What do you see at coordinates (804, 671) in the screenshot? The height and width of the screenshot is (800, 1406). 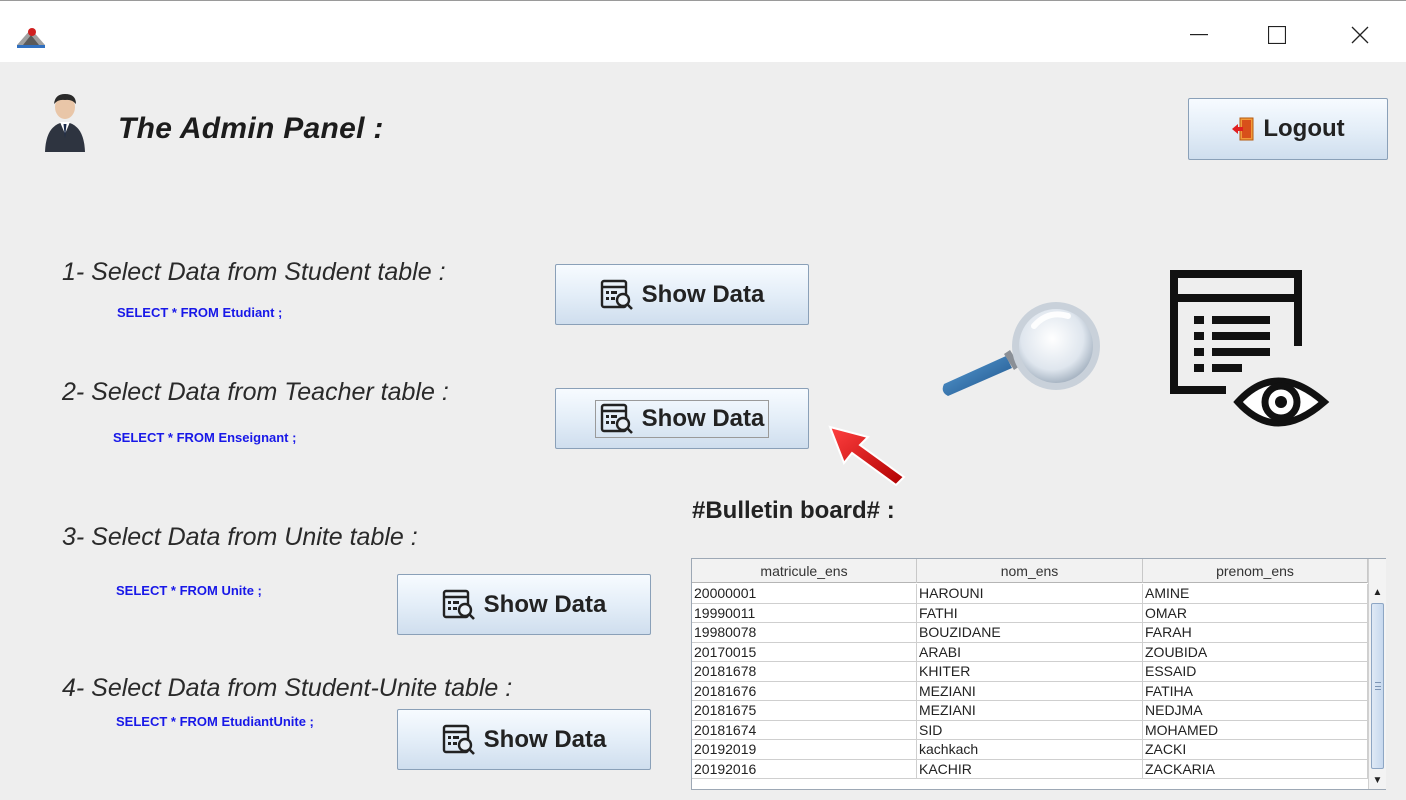 I see `cell-matricule: 20181678` at bounding box center [804, 671].